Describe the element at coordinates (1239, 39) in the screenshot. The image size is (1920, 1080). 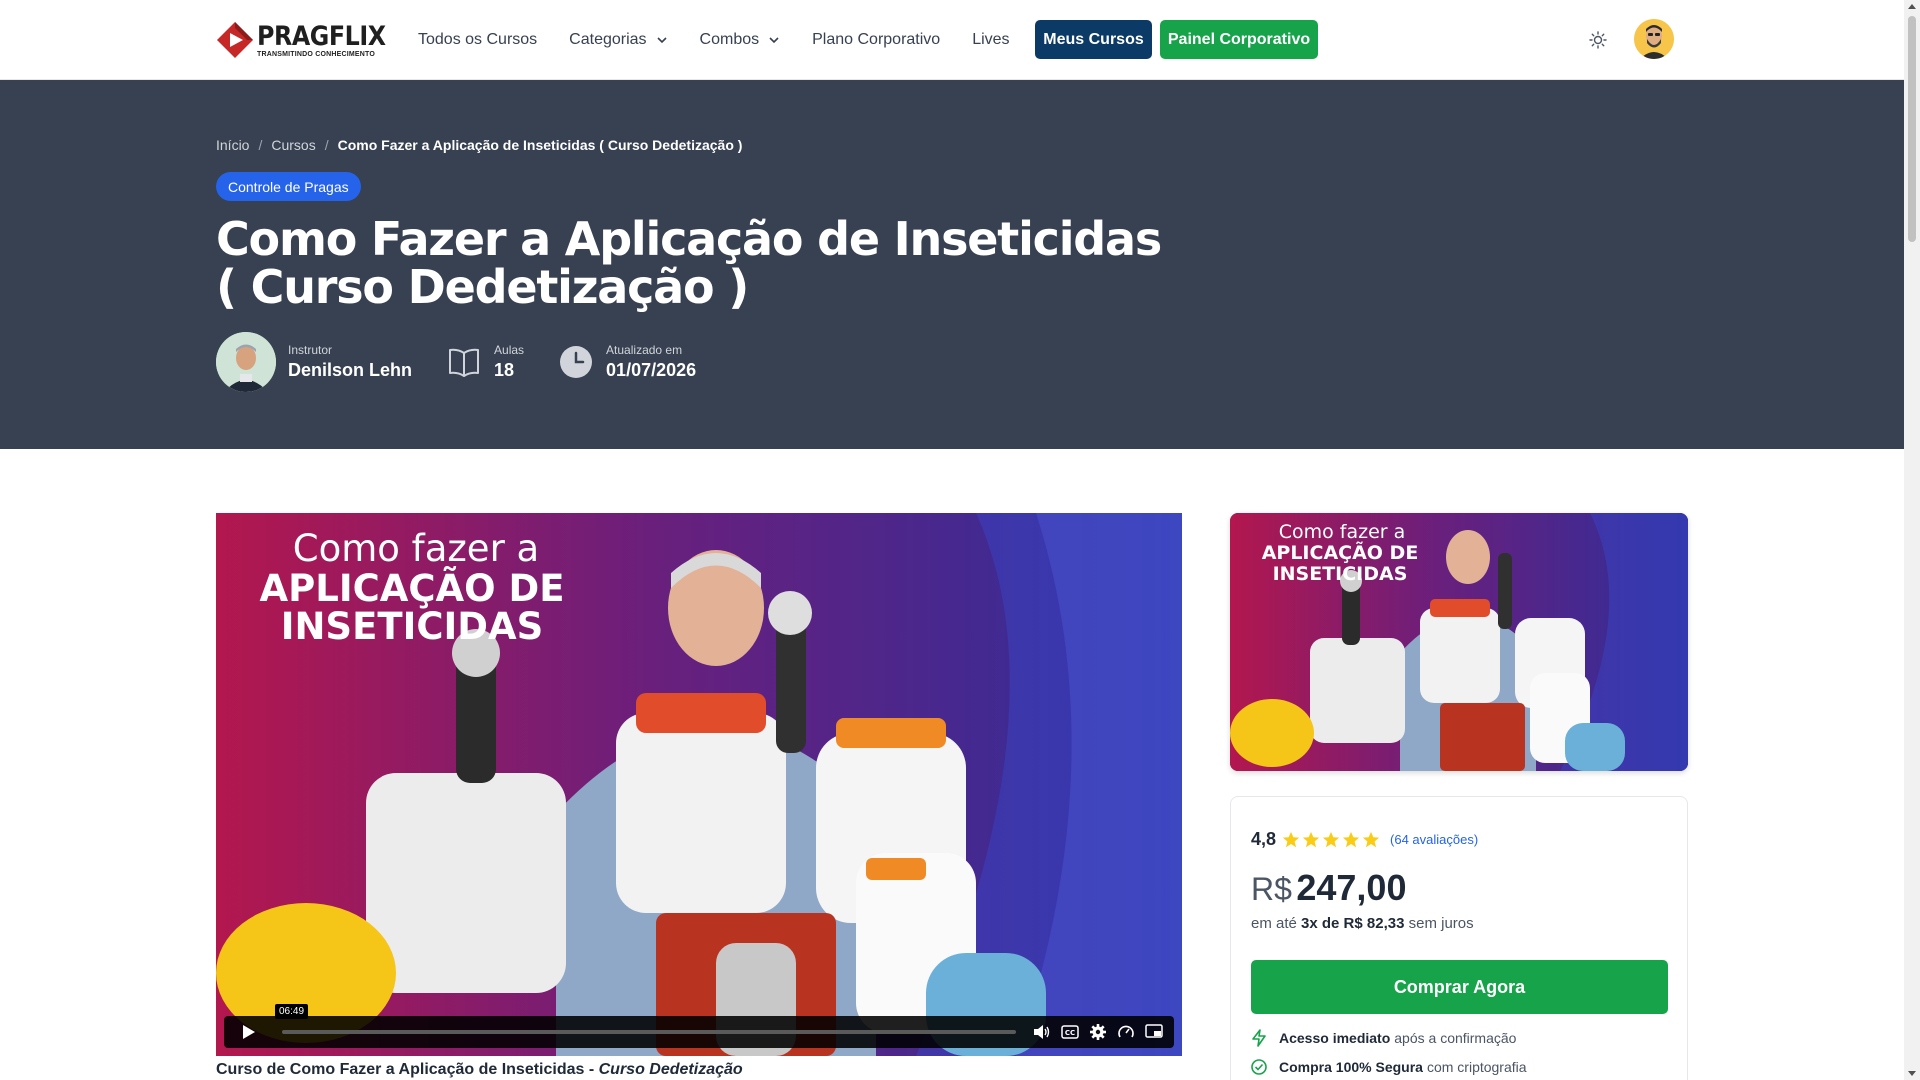
I see `painel-corporativo-button: Painel Corporativo` at that location.